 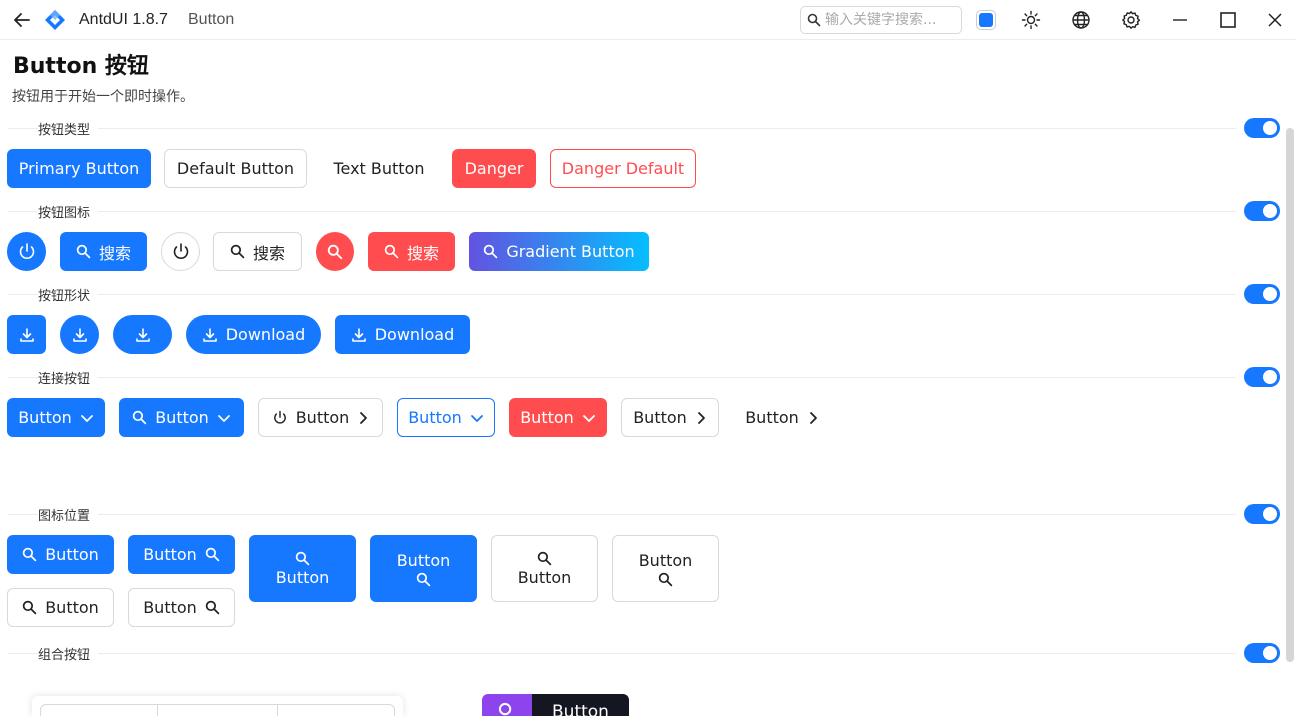 I want to click on gradient-button: Gradient Button, so click(x=559, y=251).